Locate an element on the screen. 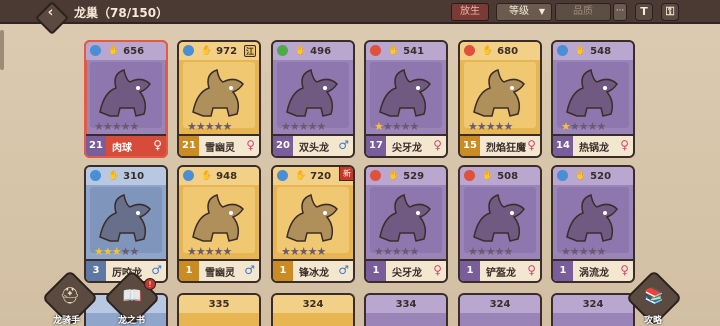 This screenshot has height=326, width=720. card-header: ✋ 529 is located at coordinates (406, 176).